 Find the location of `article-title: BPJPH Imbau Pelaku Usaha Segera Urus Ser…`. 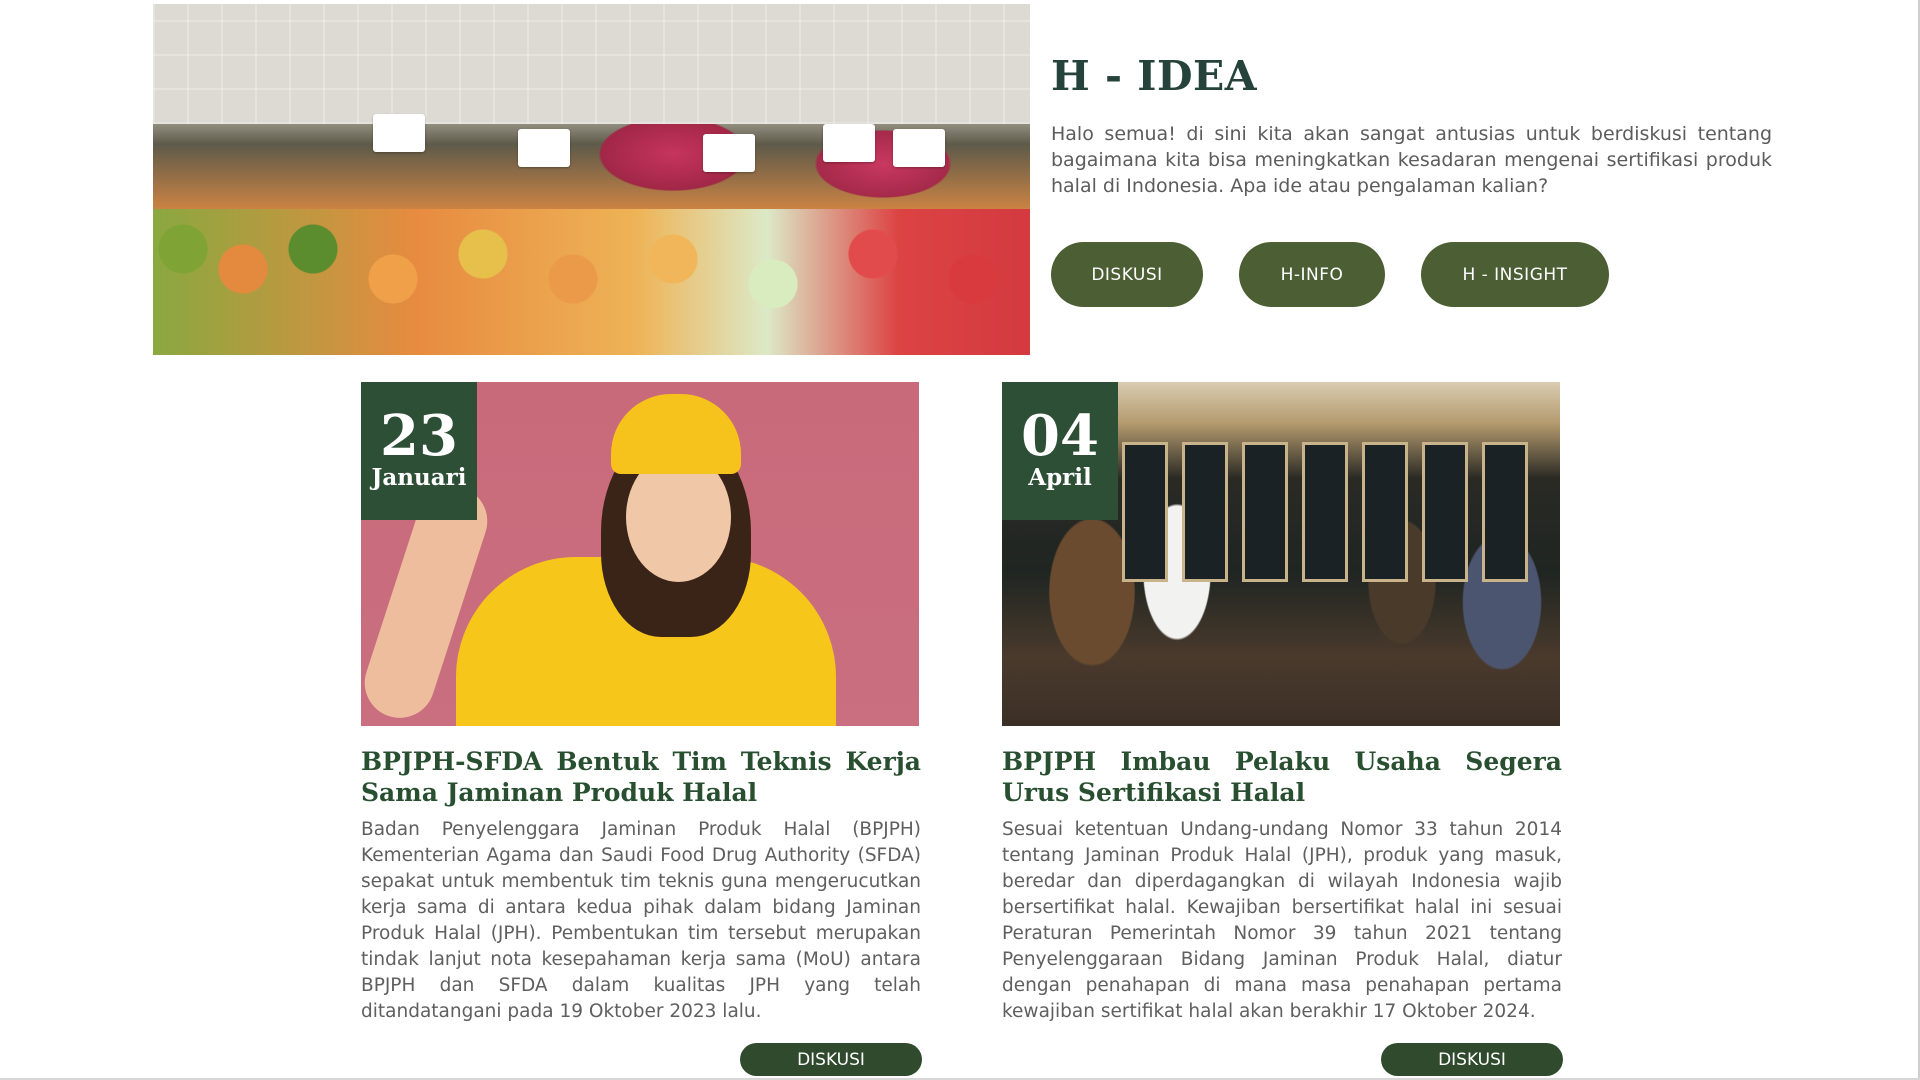

article-title: BPJPH Imbau Pelaku Usaha Segera Urus Ser… is located at coordinates (1282, 777).